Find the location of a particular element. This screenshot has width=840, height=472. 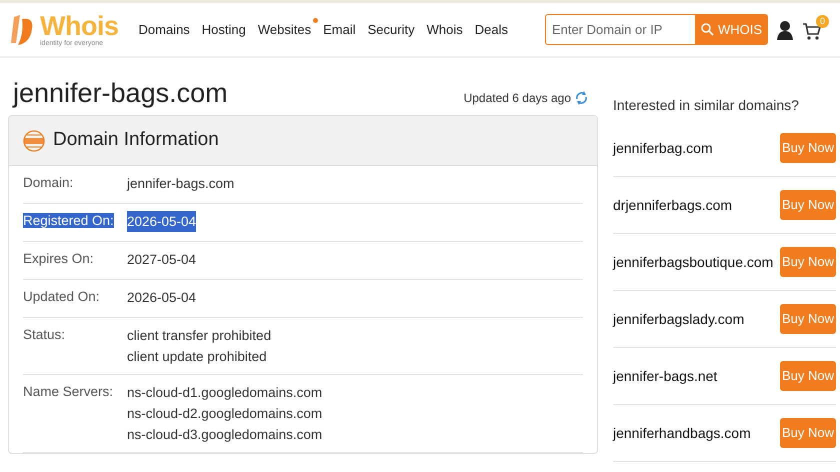

field-value: client transfer prohibited is located at coordinates (199, 336).